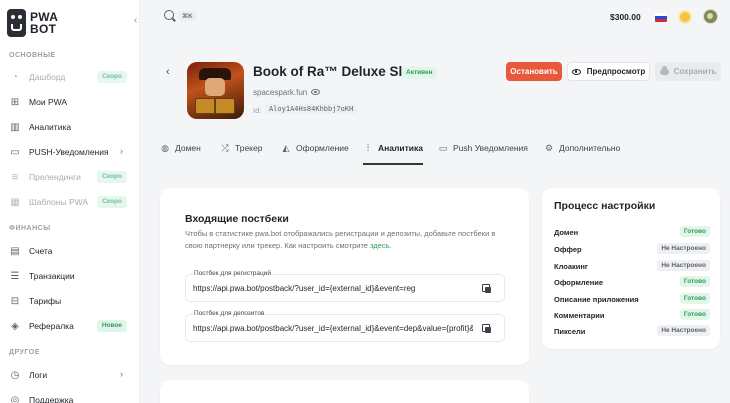 This screenshot has height=403, width=730. Describe the element at coordinates (632, 331) in the screenshot. I see `setup-step: Пиксели Не Настроено` at that location.